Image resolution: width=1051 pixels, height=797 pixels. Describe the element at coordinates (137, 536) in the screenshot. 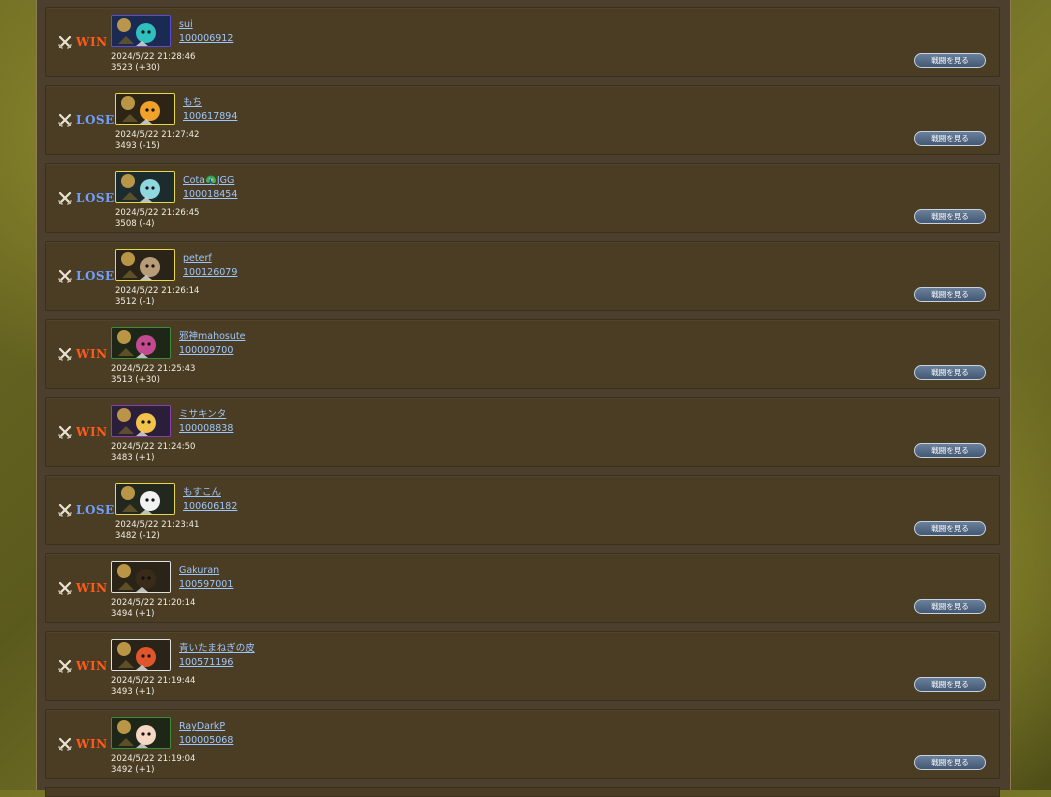

I see `rating-change: 3482 (-12)` at that location.